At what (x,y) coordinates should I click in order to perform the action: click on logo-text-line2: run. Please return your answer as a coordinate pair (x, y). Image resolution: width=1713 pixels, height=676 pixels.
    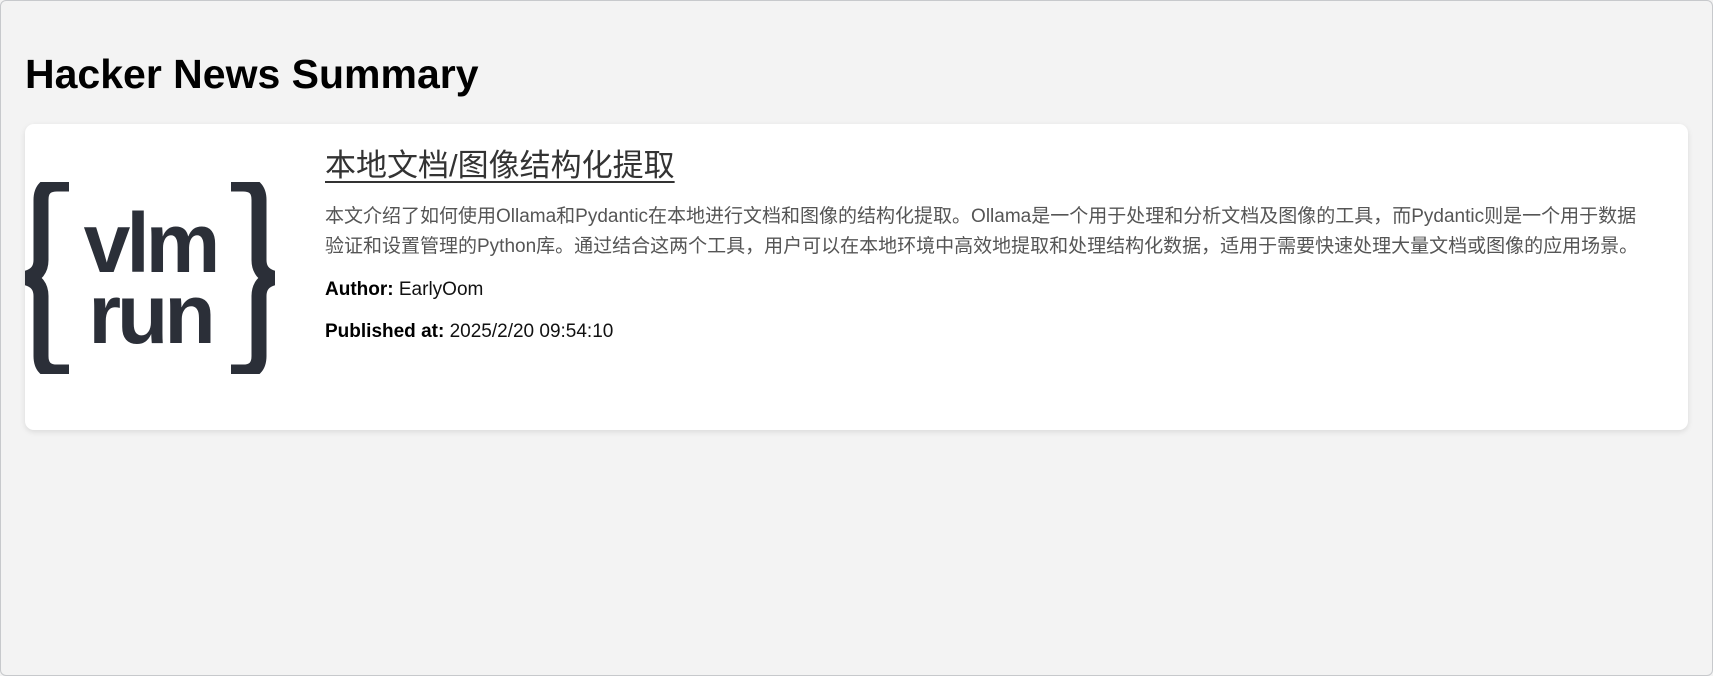
    Looking at the image, I should click on (149, 314).